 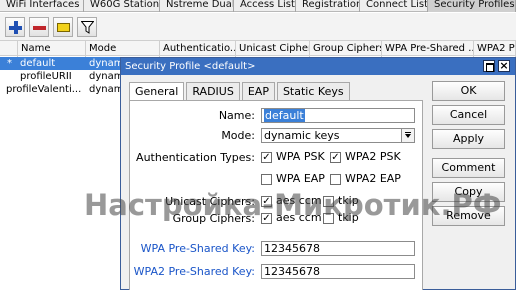 I want to click on column-mode: Mode, so click(x=123, y=49).